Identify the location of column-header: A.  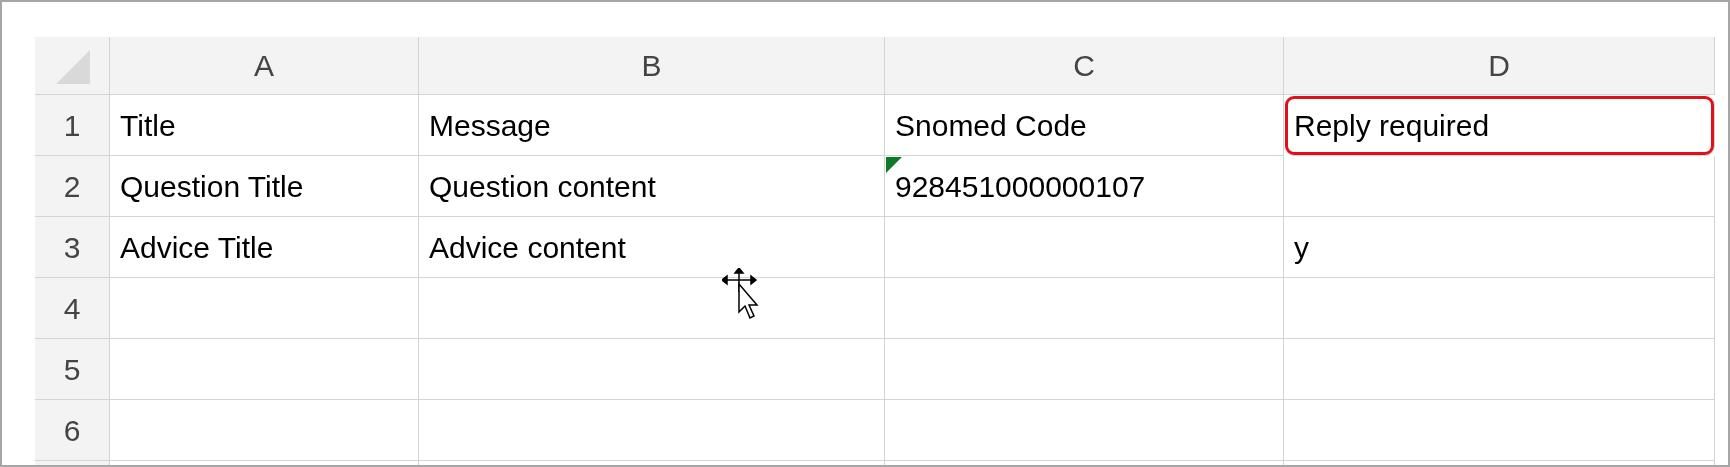
(264, 66).